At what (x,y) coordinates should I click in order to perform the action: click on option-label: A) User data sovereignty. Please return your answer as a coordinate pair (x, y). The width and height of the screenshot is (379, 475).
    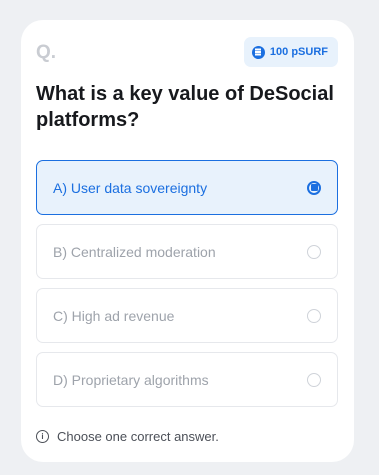
    Looking at the image, I should click on (130, 187).